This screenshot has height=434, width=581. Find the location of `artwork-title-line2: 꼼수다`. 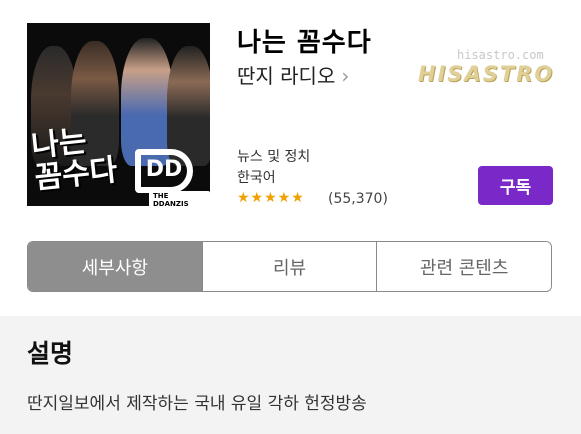

artwork-title-line2: 꼼수다 is located at coordinates (76, 174).